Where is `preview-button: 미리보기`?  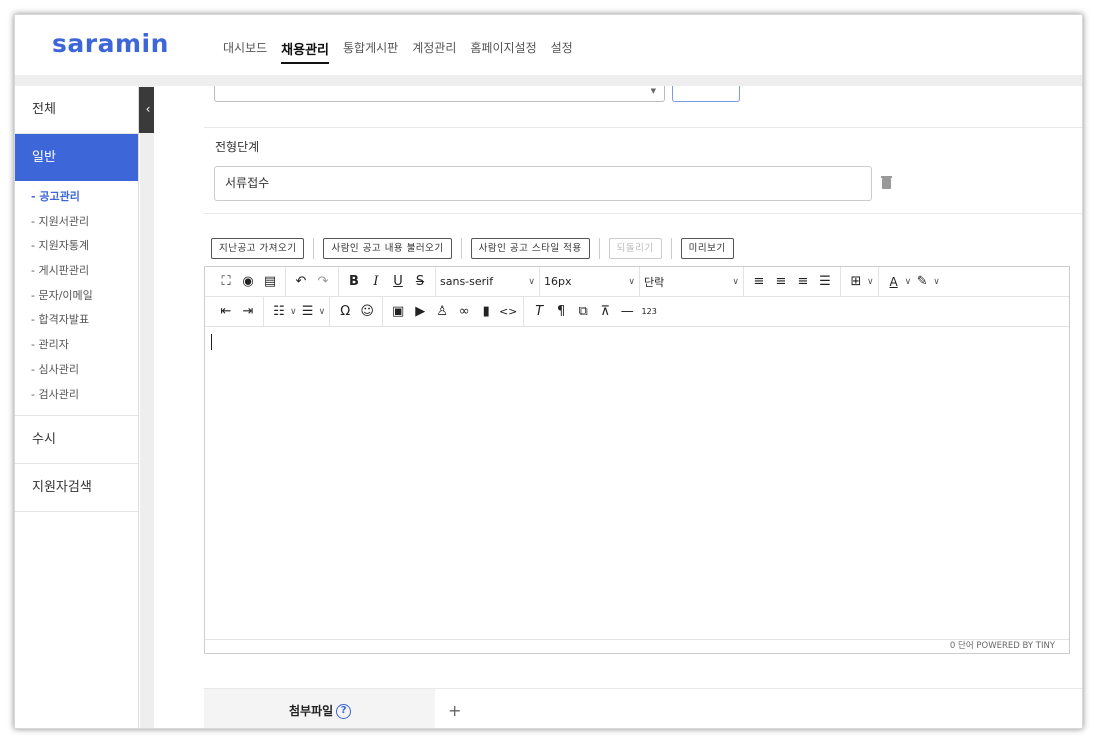 preview-button: 미리보기 is located at coordinates (707, 248).